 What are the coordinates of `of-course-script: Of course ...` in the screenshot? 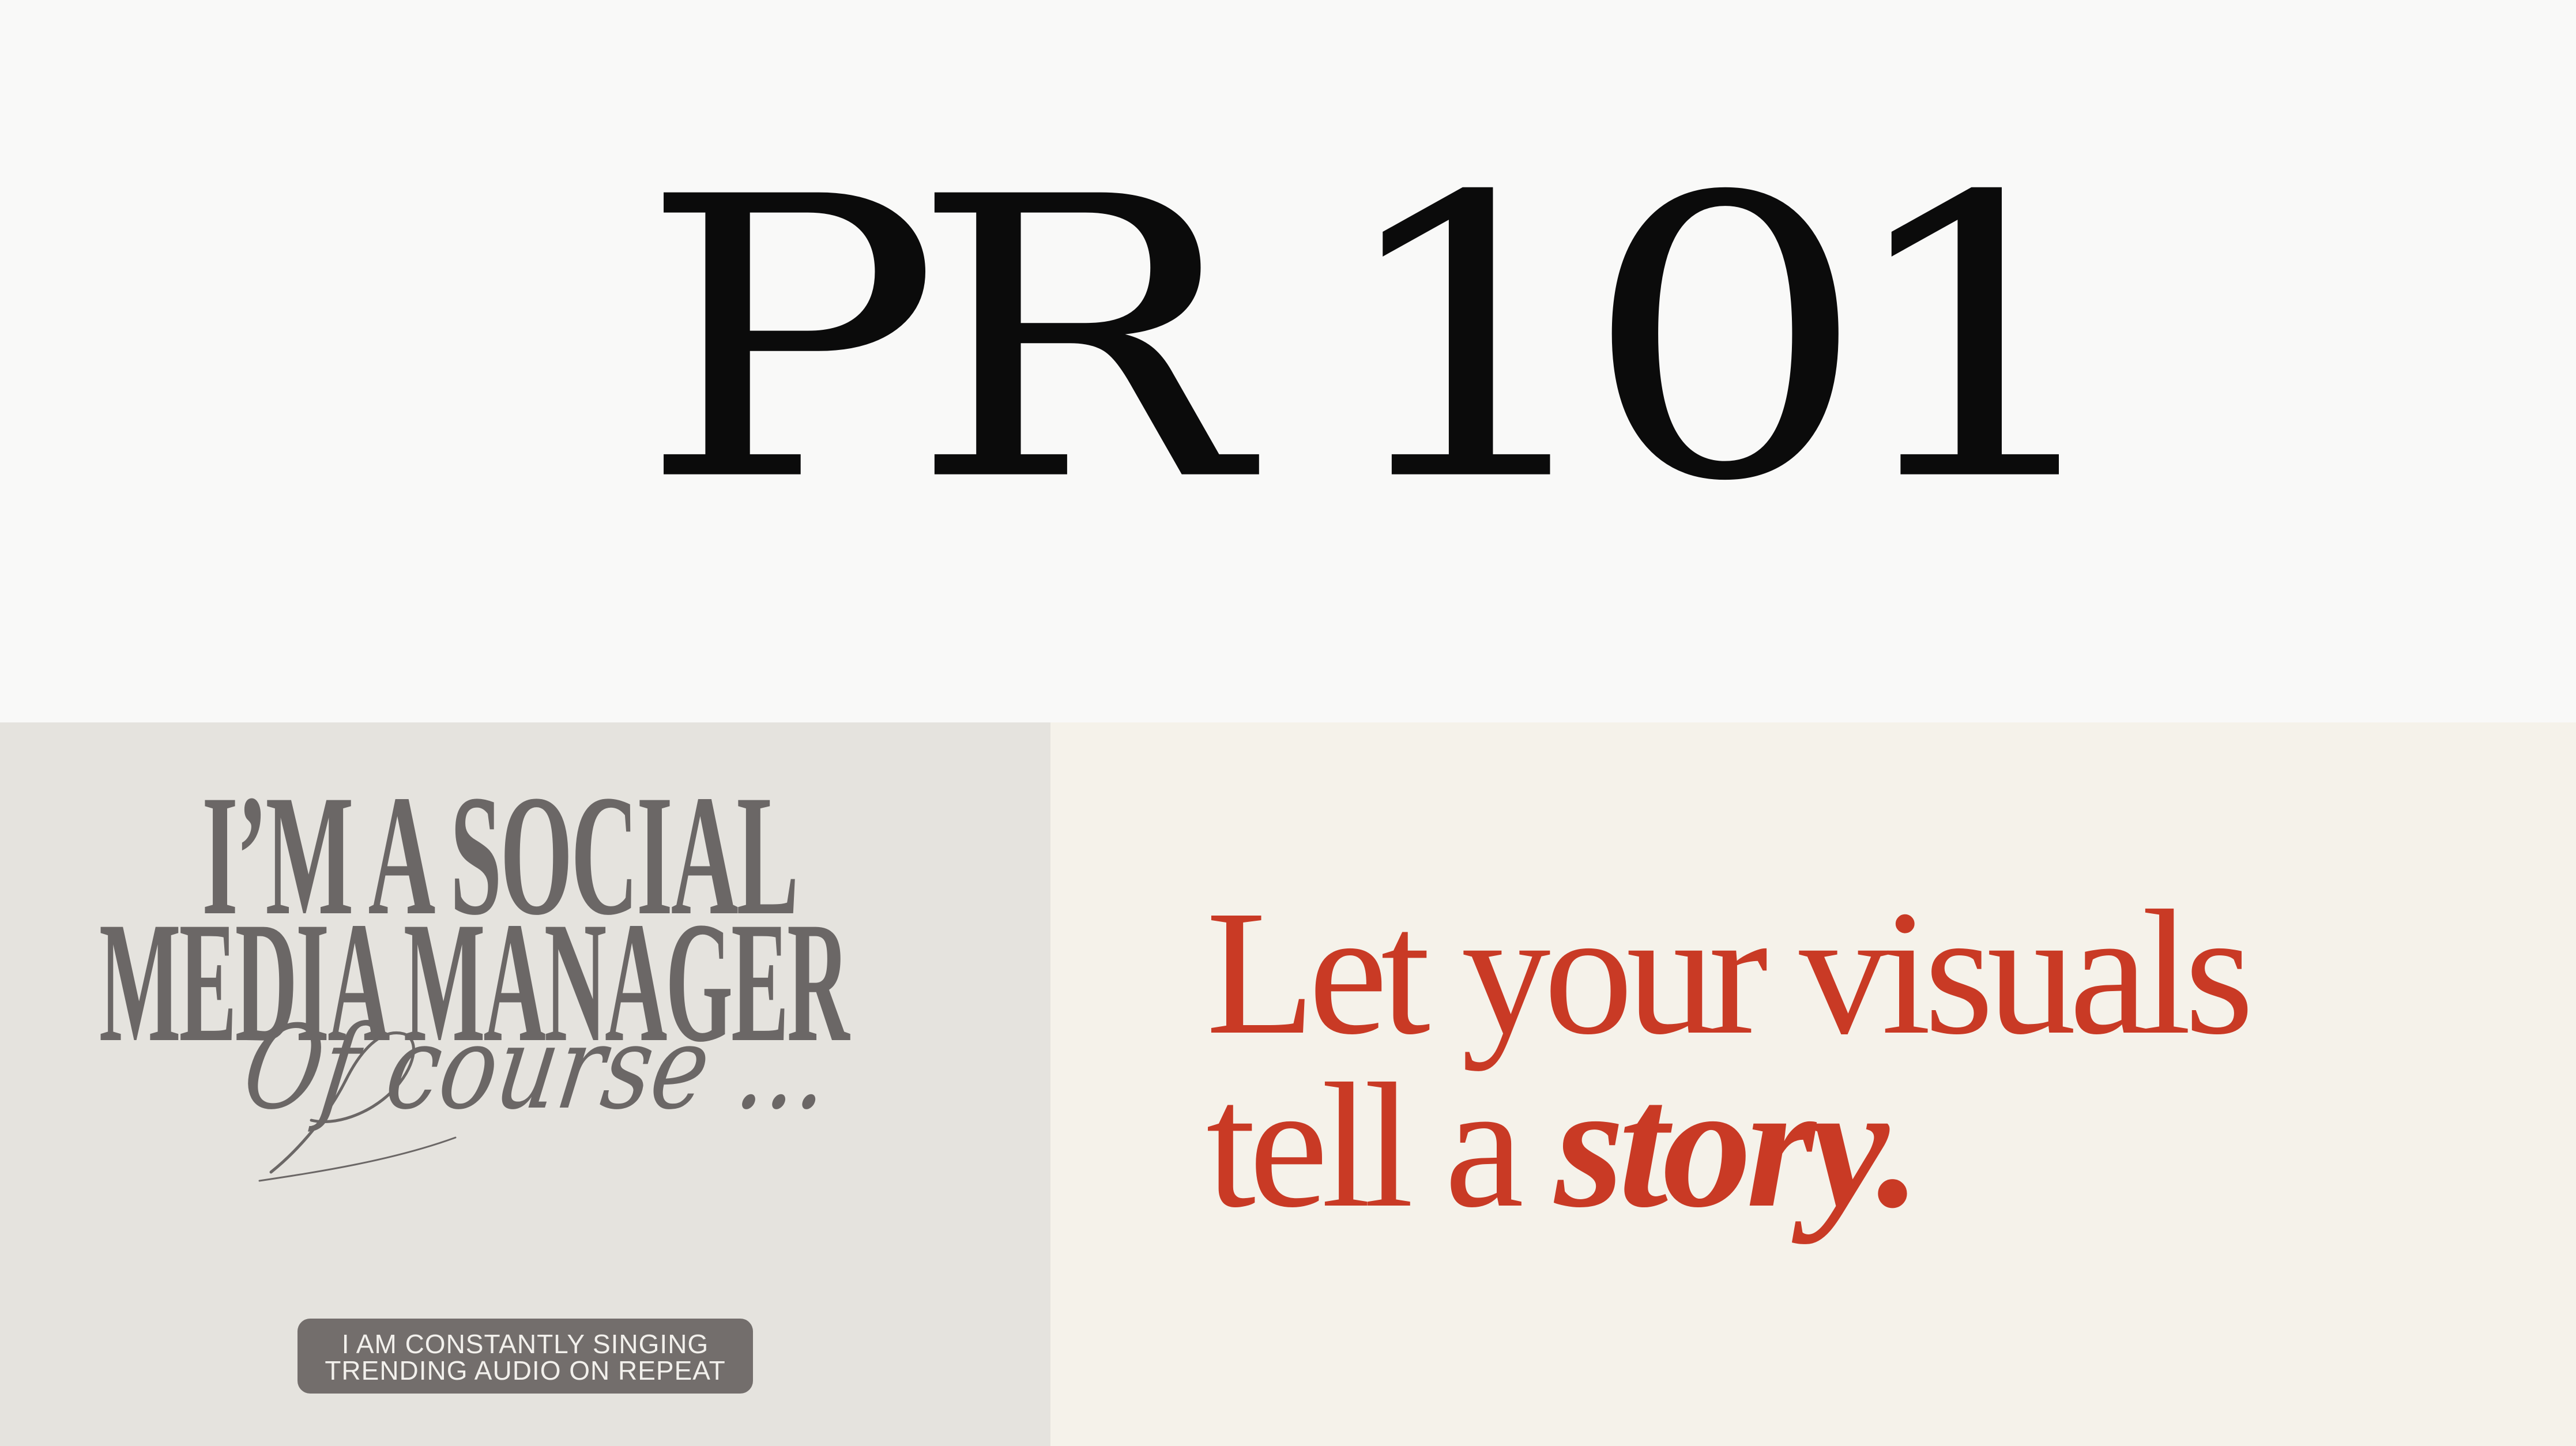 It's located at (537, 1068).